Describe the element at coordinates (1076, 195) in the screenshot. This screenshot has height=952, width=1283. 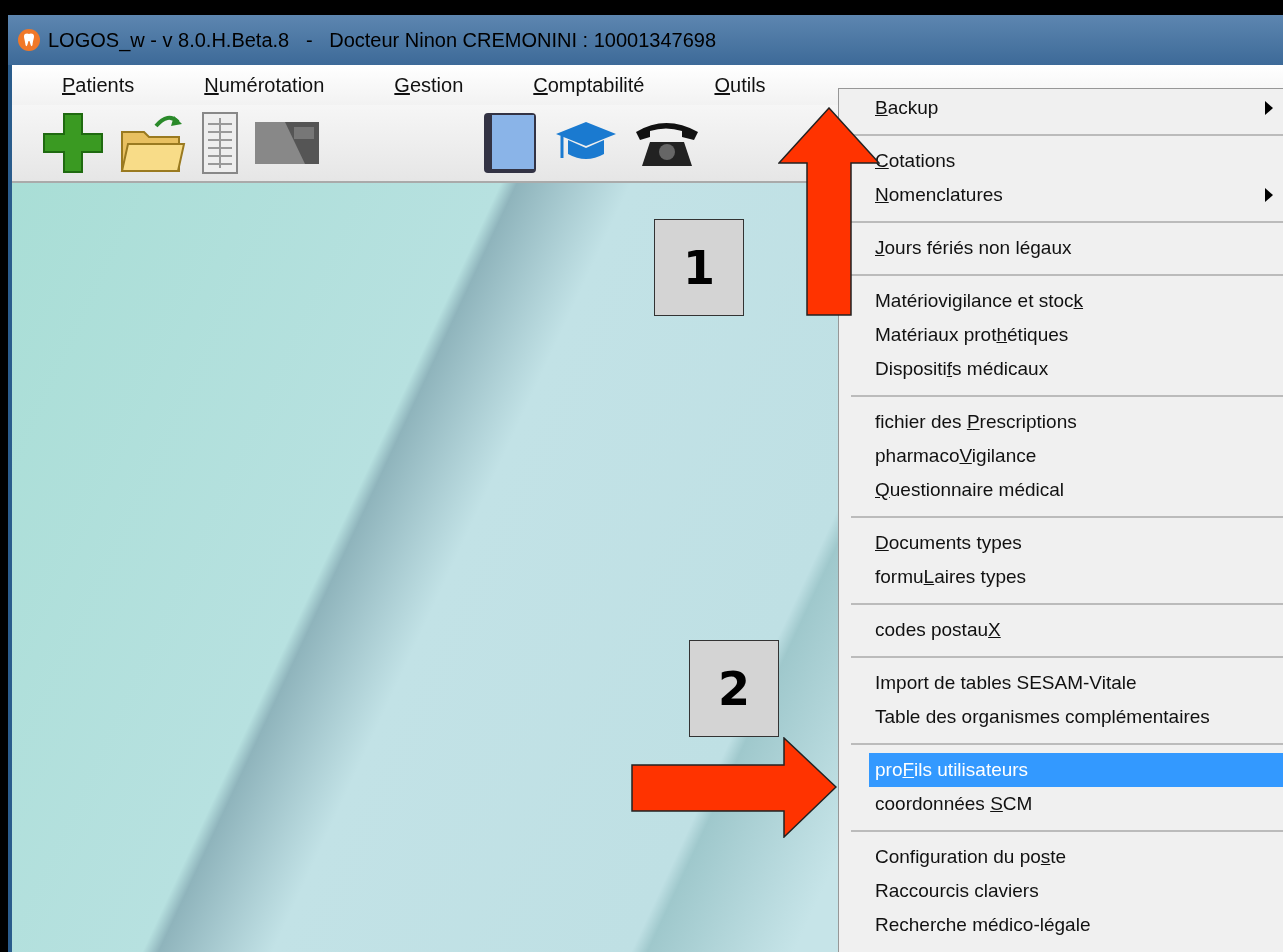
I see `dropdown-menu-item: Nomenclatures` at that location.